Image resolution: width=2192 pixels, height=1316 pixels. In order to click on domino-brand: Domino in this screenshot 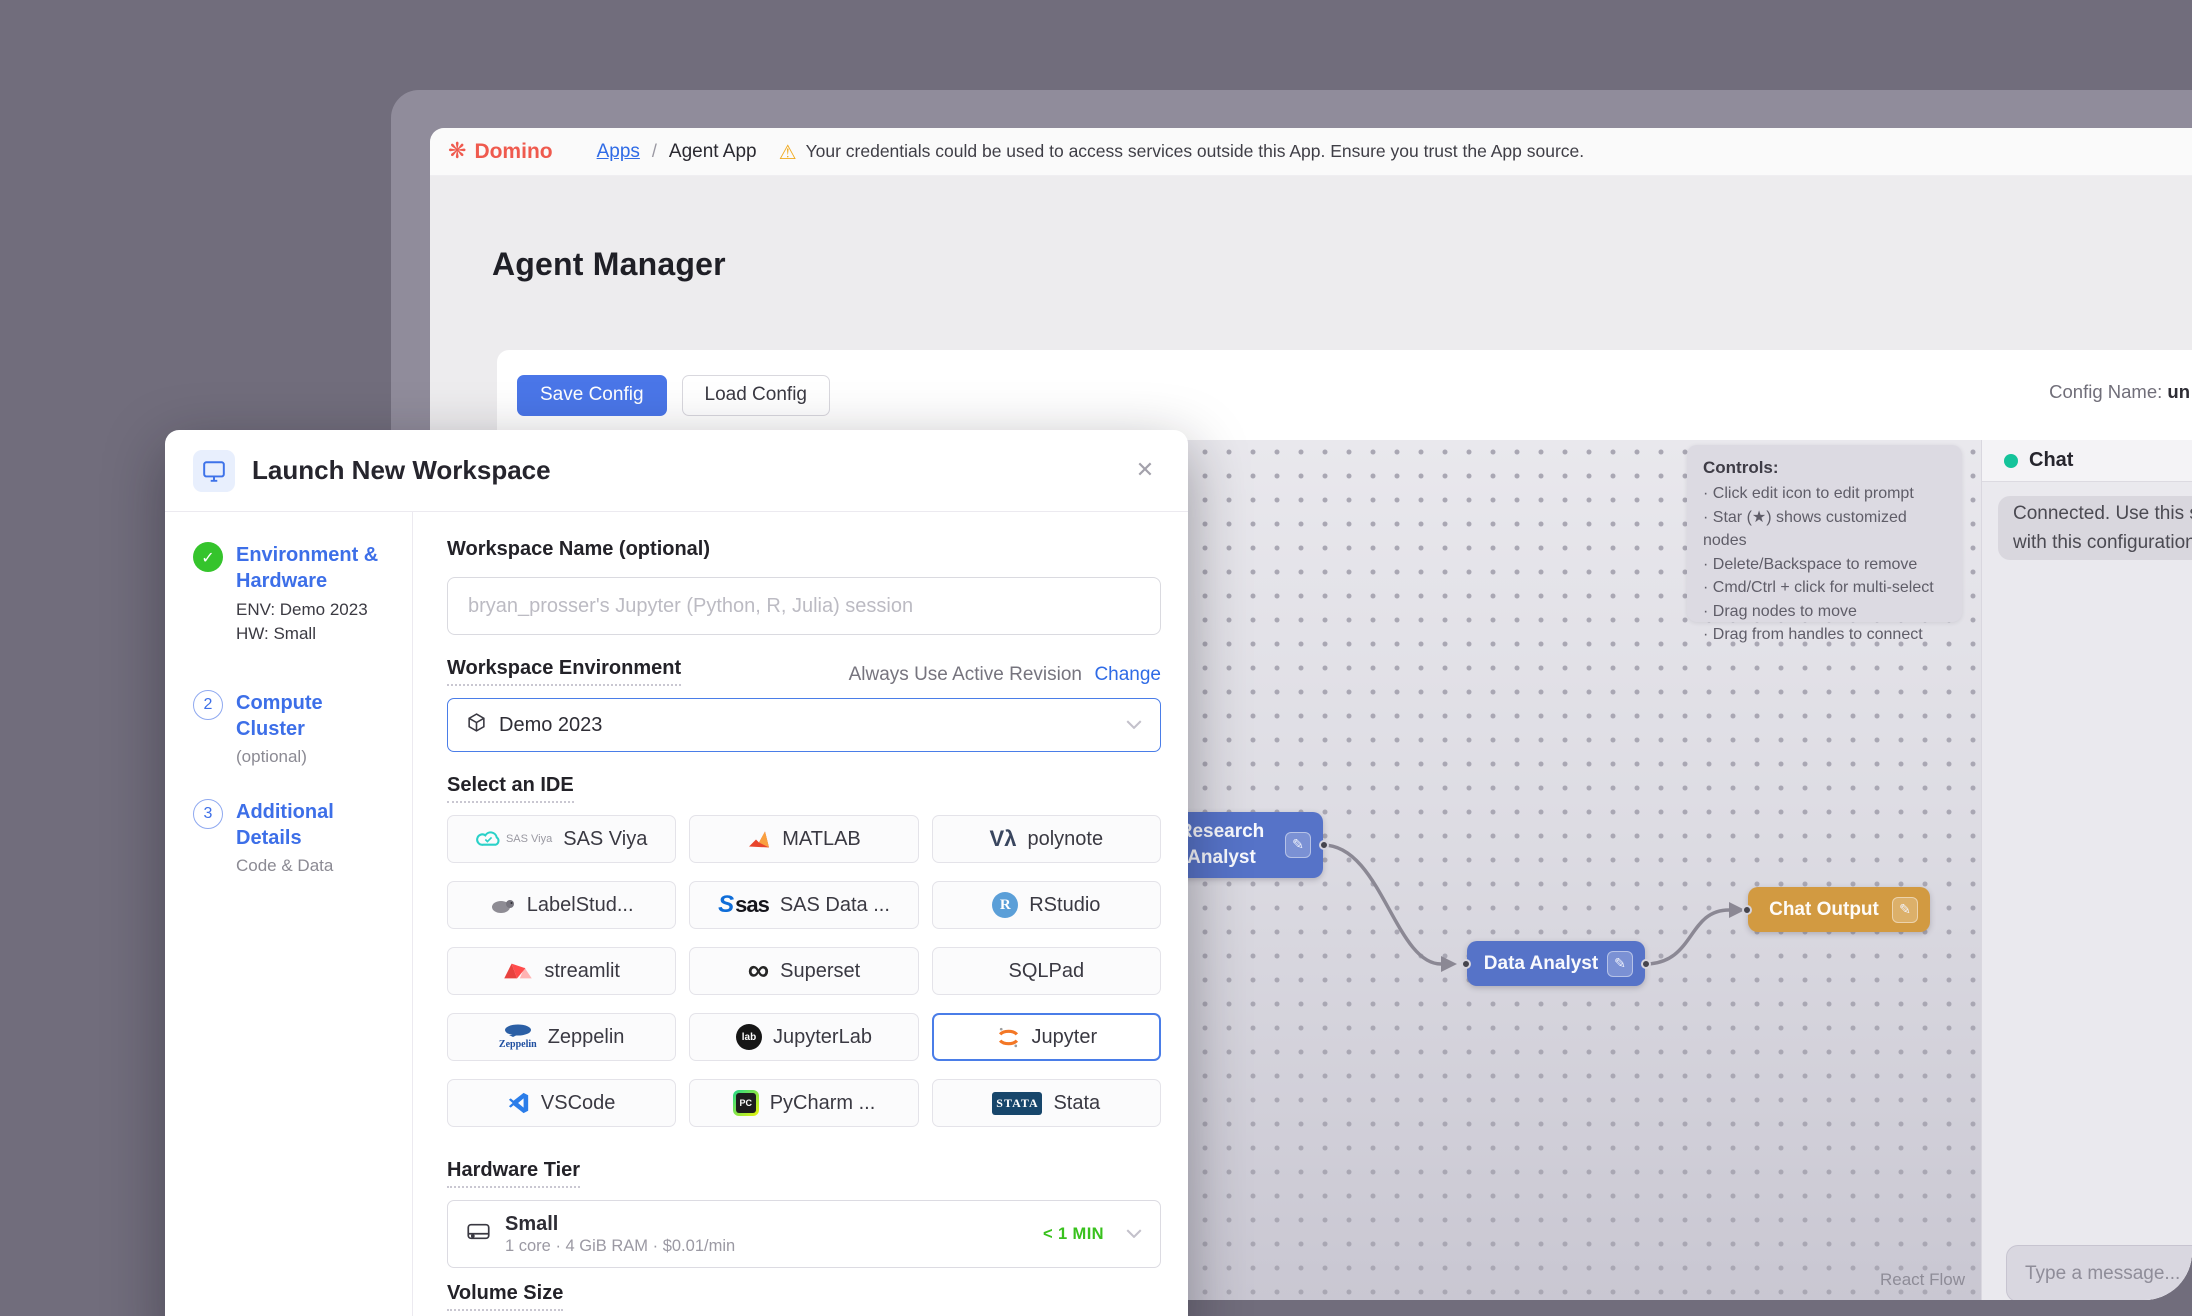, I will do `click(500, 151)`.